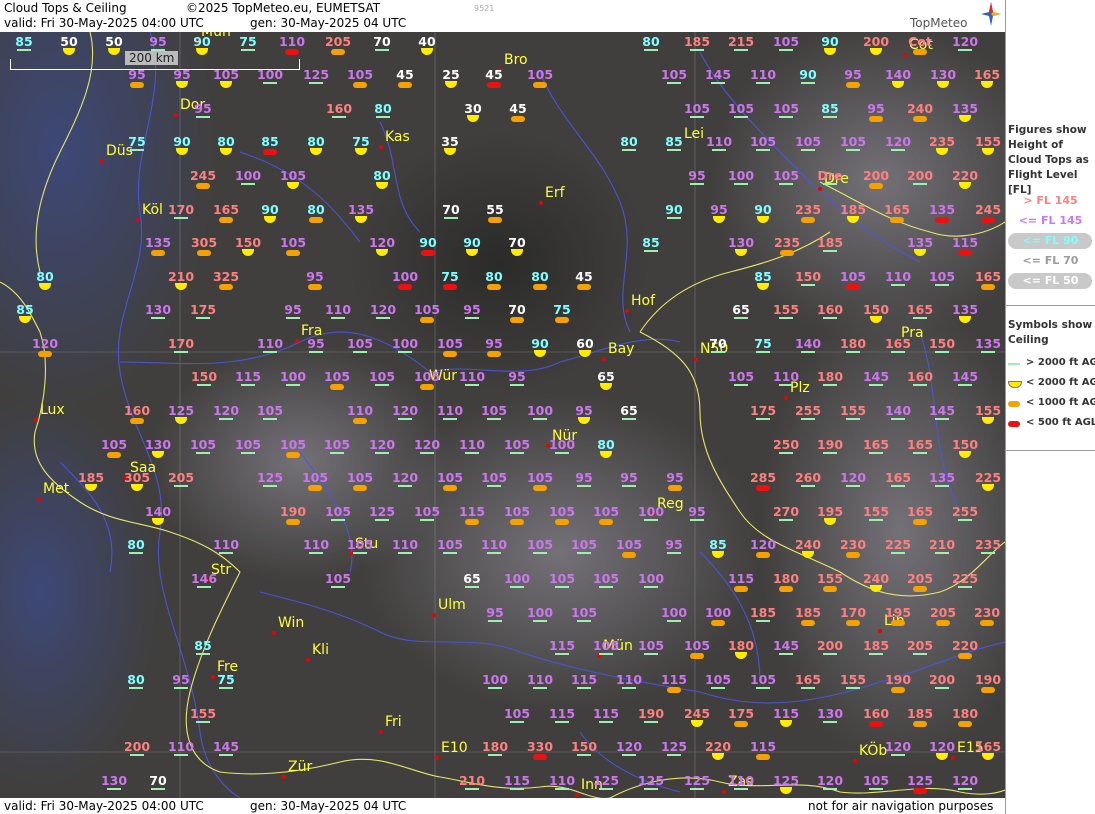 This screenshot has width=1095, height=814. I want to click on flight-level-value: 85, so click(651, 242).